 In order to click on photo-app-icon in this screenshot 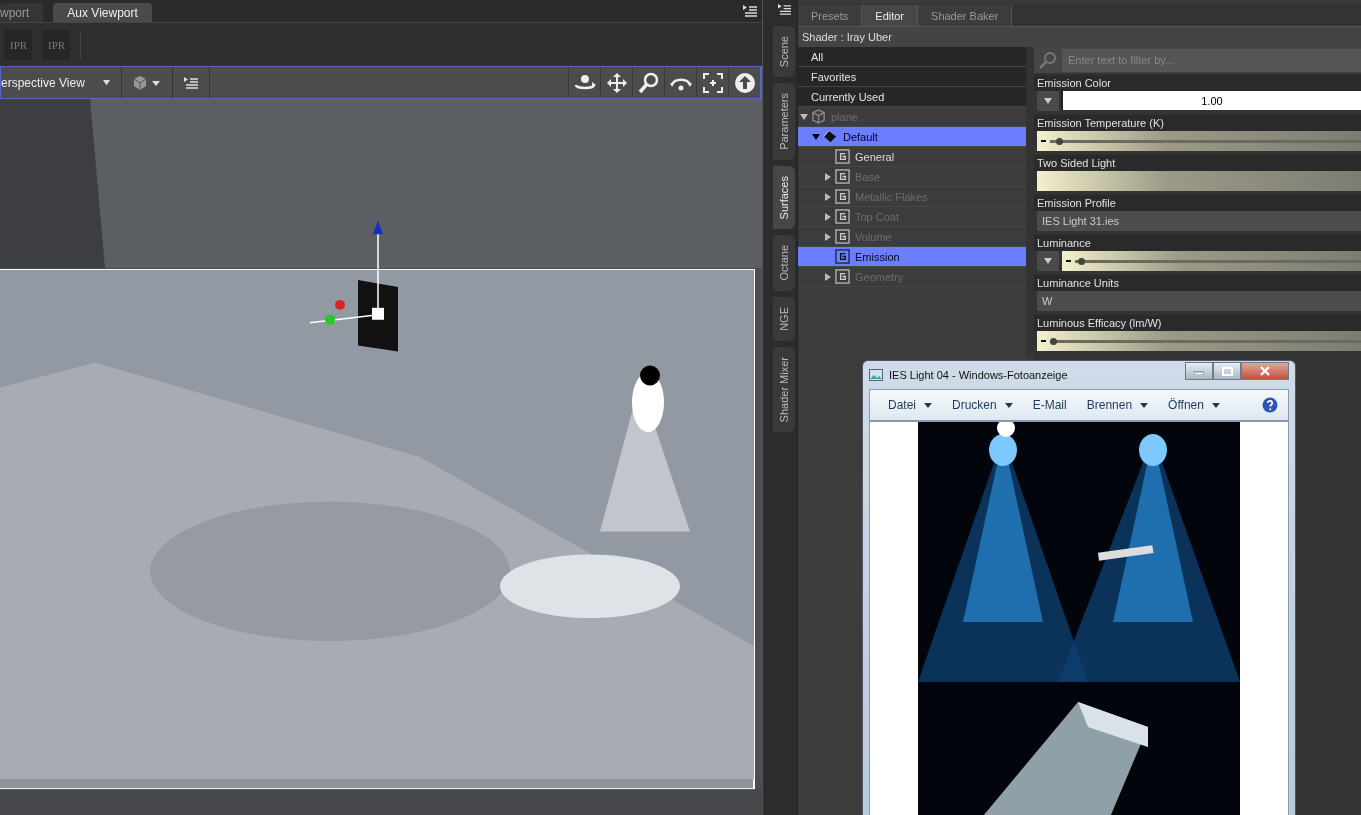, I will do `click(876, 375)`.